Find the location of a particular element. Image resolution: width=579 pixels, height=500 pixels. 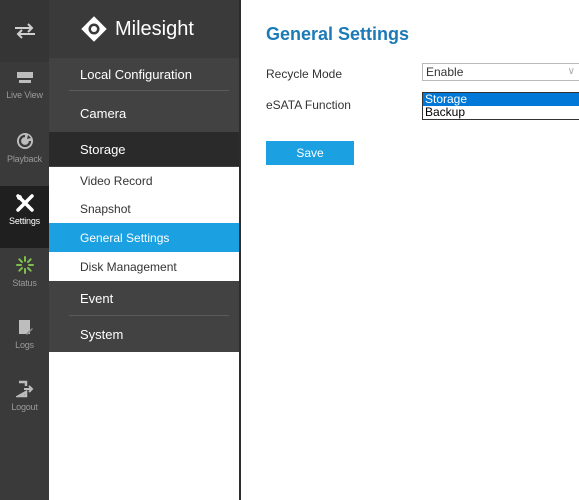

rail-label-settings: Settings is located at coordinates (24, 221).